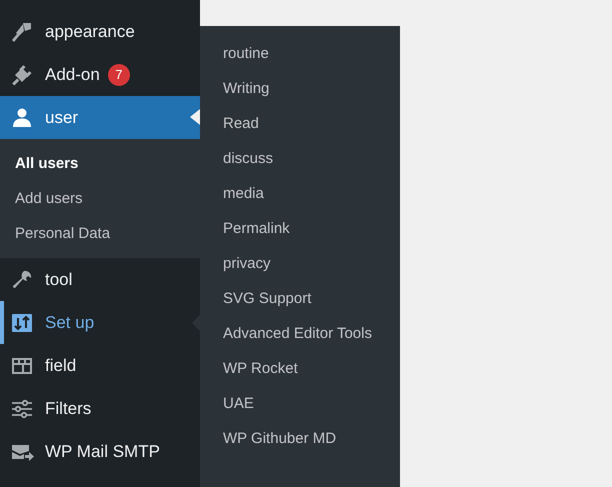  I want to click on flyout-item: UAE, so click(306, 403).